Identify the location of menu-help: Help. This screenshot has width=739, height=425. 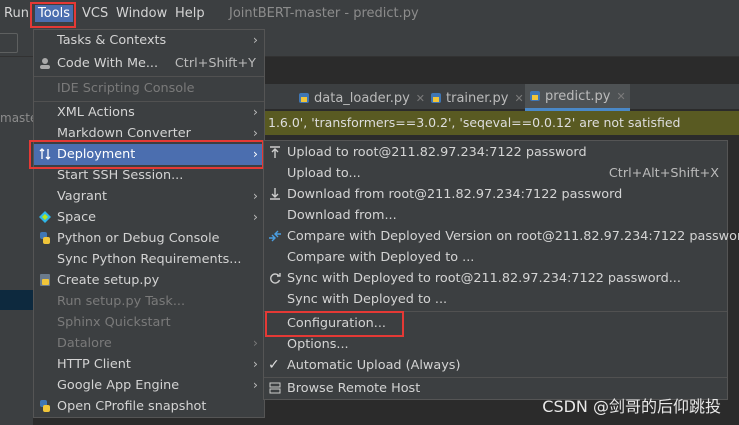
(190, 13).